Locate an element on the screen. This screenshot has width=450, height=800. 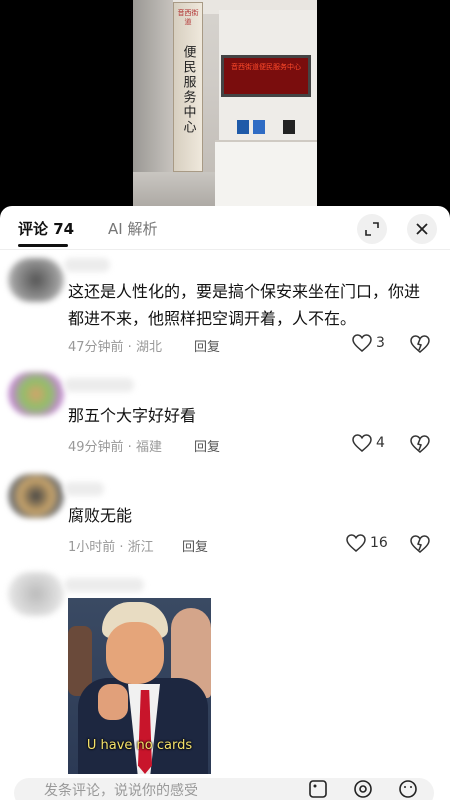
input-placeholder: 发条评论，说说你的感受 is located at coordinates (121, 791).